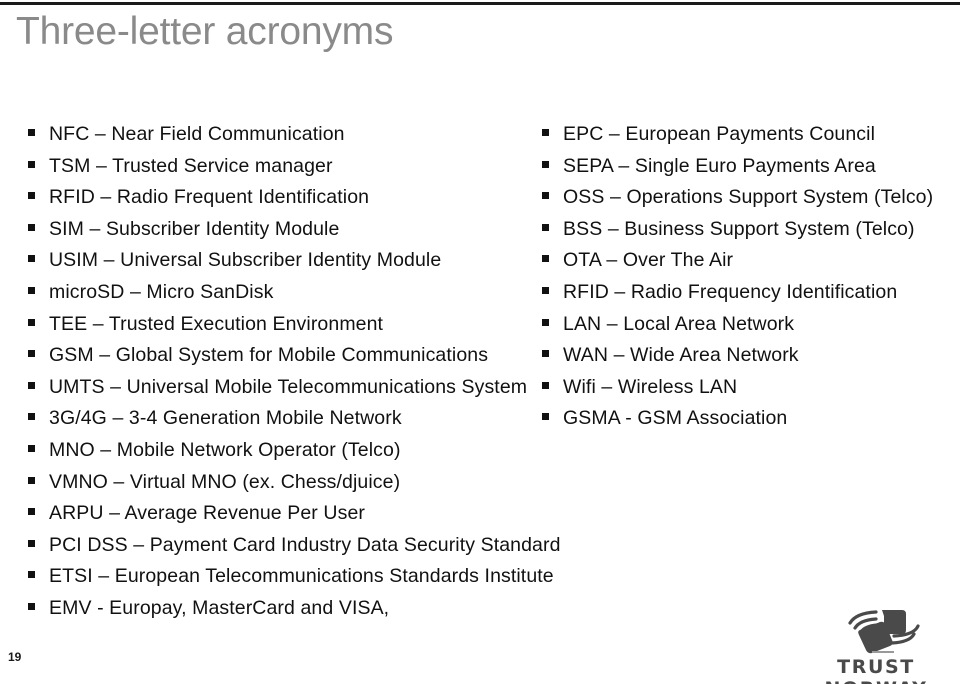 This screenshot has width=960, height=684. I want to click on right-column-item: GSMA - GSM Association, so click(742, 422).